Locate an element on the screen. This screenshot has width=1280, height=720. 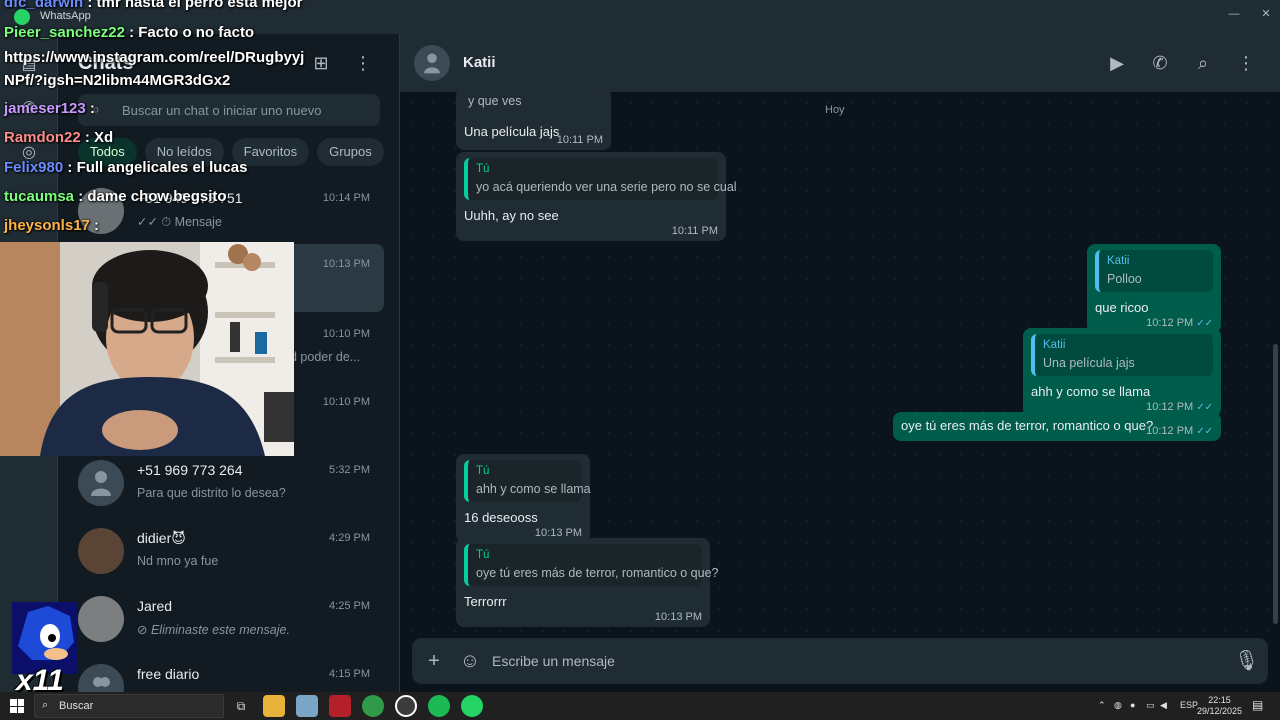
language-indicator: ESP is located at coordinates (1189, 705).